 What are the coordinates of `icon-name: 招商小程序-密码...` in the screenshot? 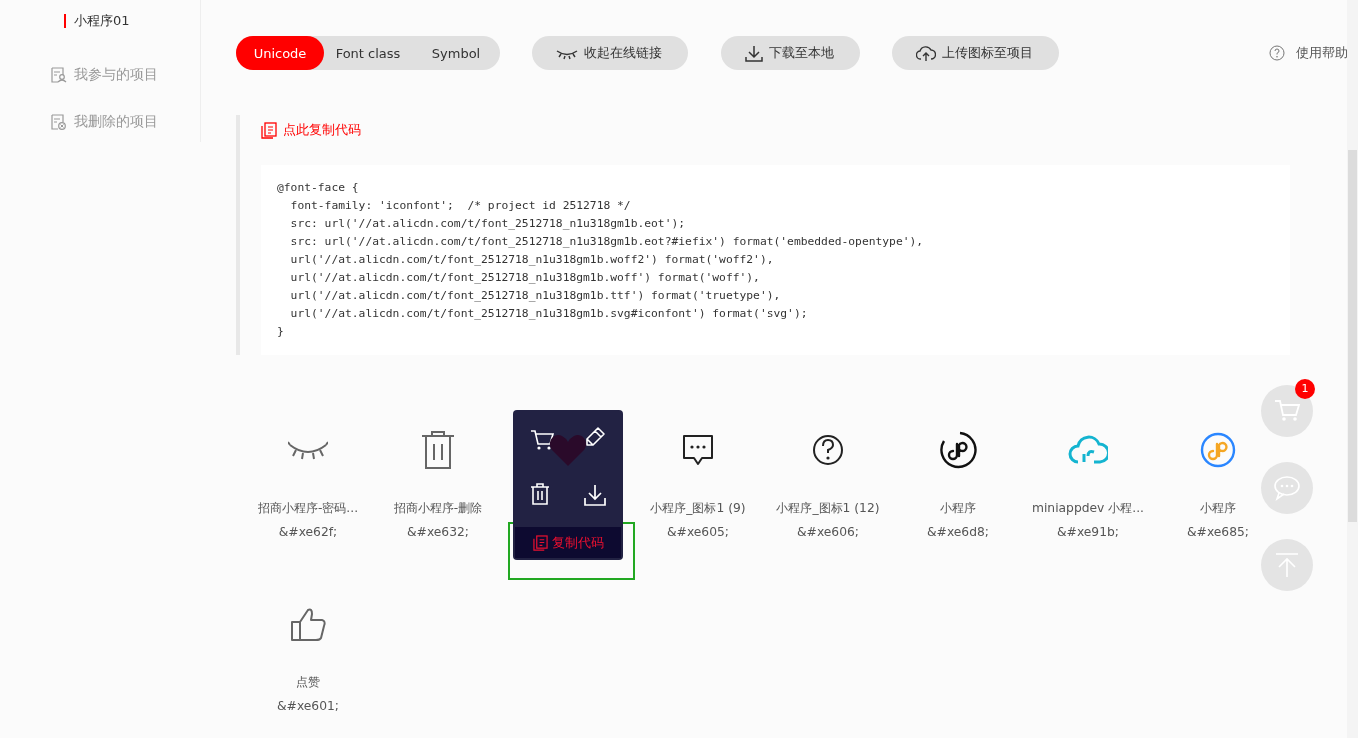 It's located at (308, 508).